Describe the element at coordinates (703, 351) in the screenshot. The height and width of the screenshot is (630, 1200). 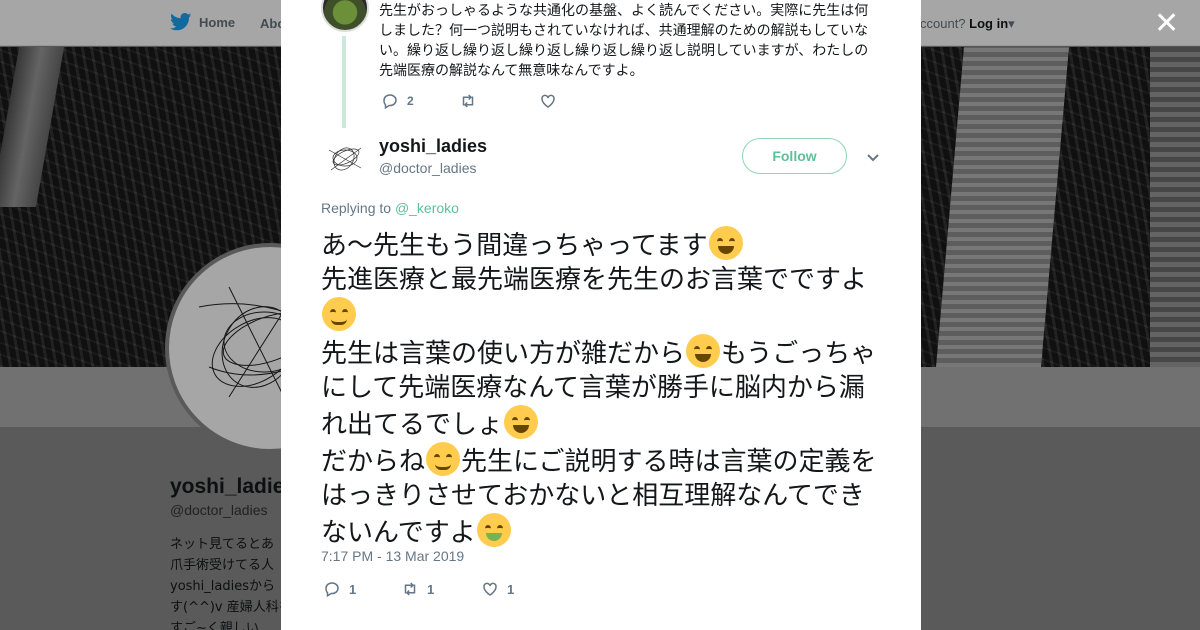
I see `laughing-emoji-icon` at that location.